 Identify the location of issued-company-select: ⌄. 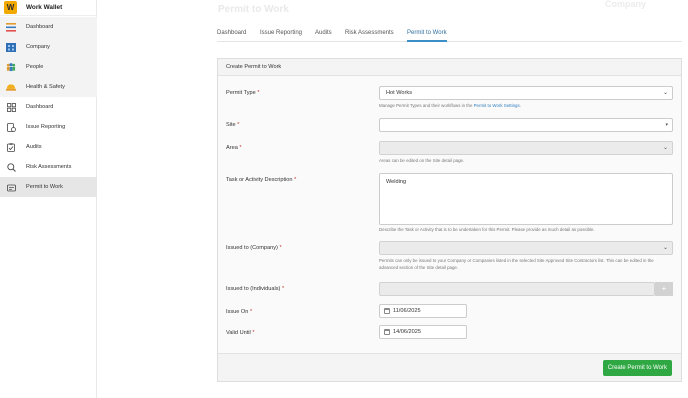
(526, 248).